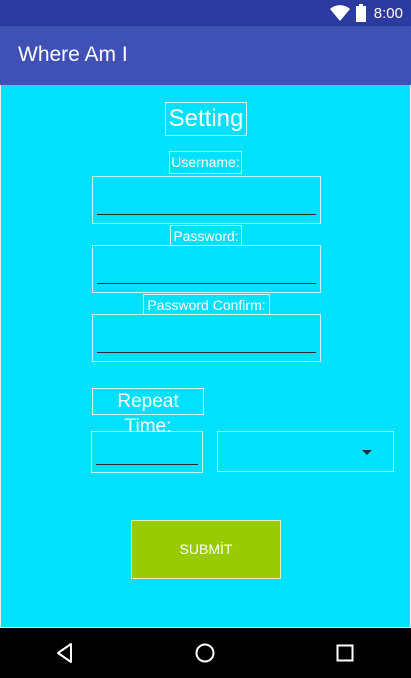  What do you see at coordinates (148, 412) in the screenshot?
I see `repeat-time-label: Repeat Time:` at bounding box center [148, 412].